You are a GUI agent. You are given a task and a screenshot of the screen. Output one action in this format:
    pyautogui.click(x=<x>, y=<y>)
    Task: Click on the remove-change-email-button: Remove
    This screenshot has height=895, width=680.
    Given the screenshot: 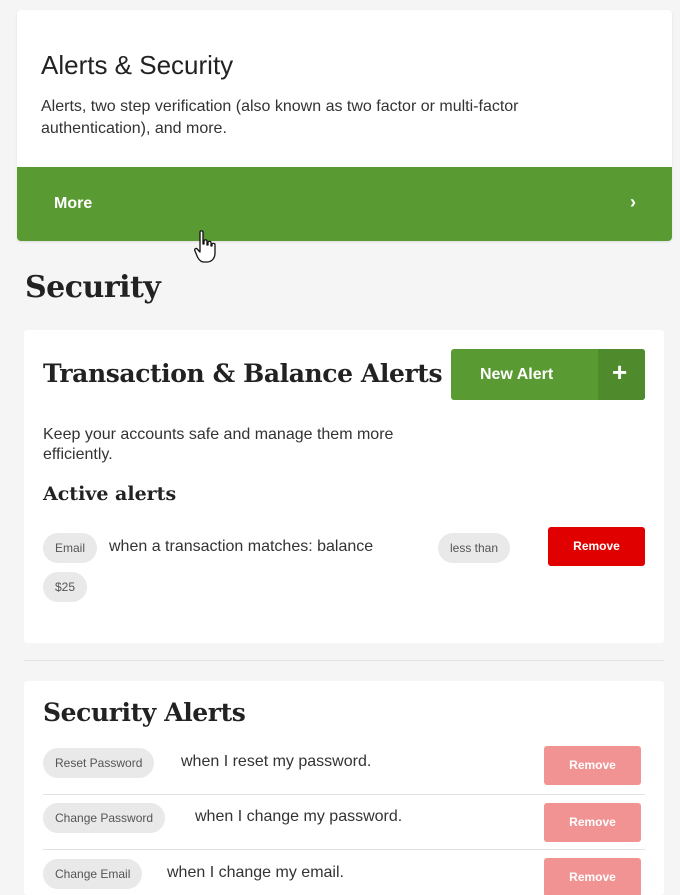 What is the action you would take?
    pyautogui.click(x=592, y=876)
    